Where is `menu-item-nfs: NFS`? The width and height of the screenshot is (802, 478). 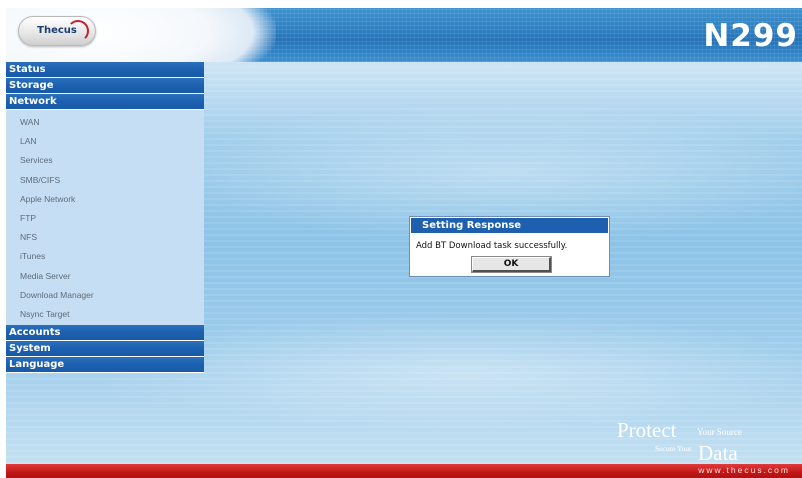
menu-item-nfs: NFS is located at coordinates (105, 237).